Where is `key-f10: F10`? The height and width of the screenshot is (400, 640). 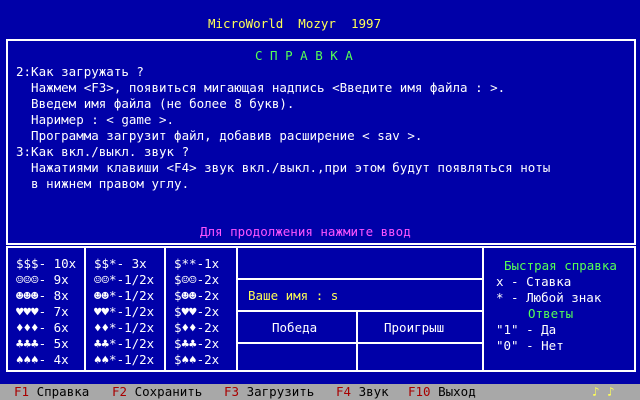 key-f10: F10 is located at coordinates (419, 391).